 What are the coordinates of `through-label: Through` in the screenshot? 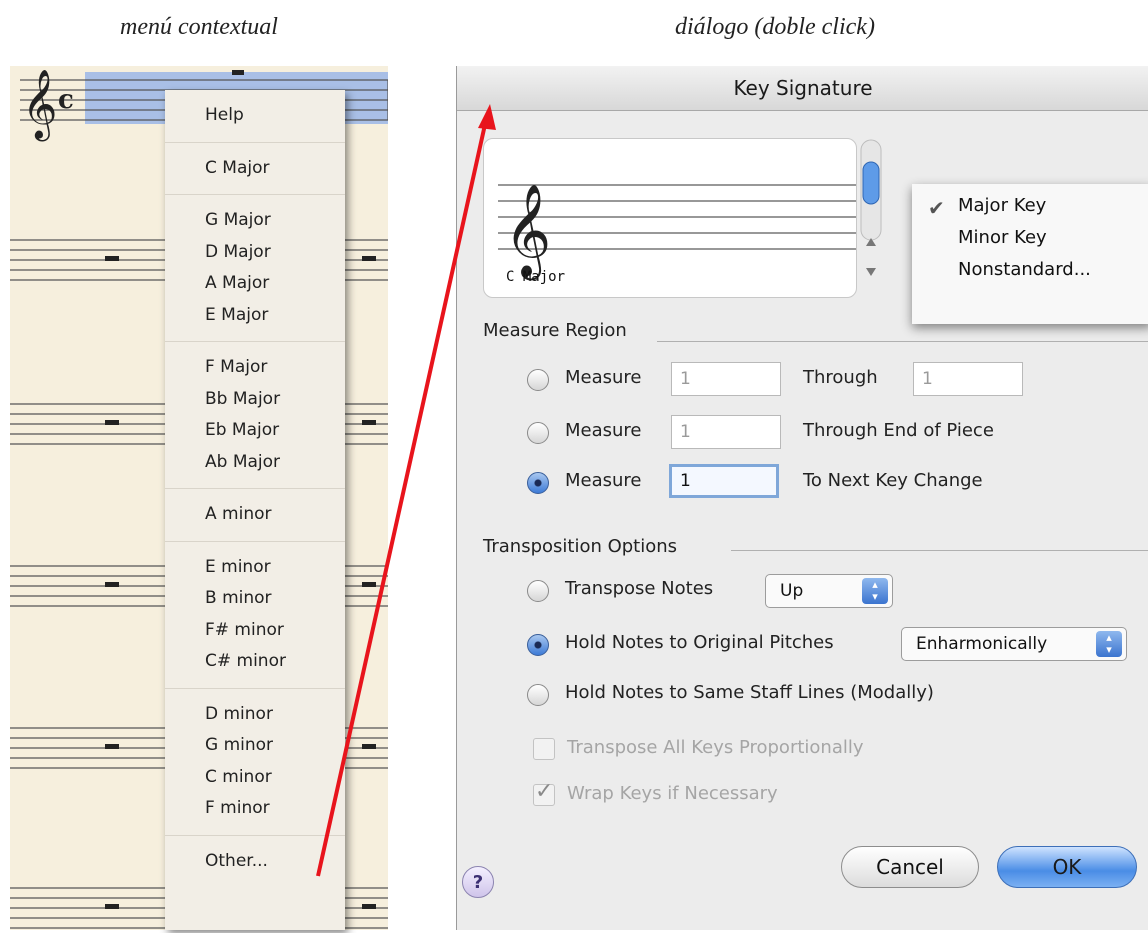 It's located at (840, 377).